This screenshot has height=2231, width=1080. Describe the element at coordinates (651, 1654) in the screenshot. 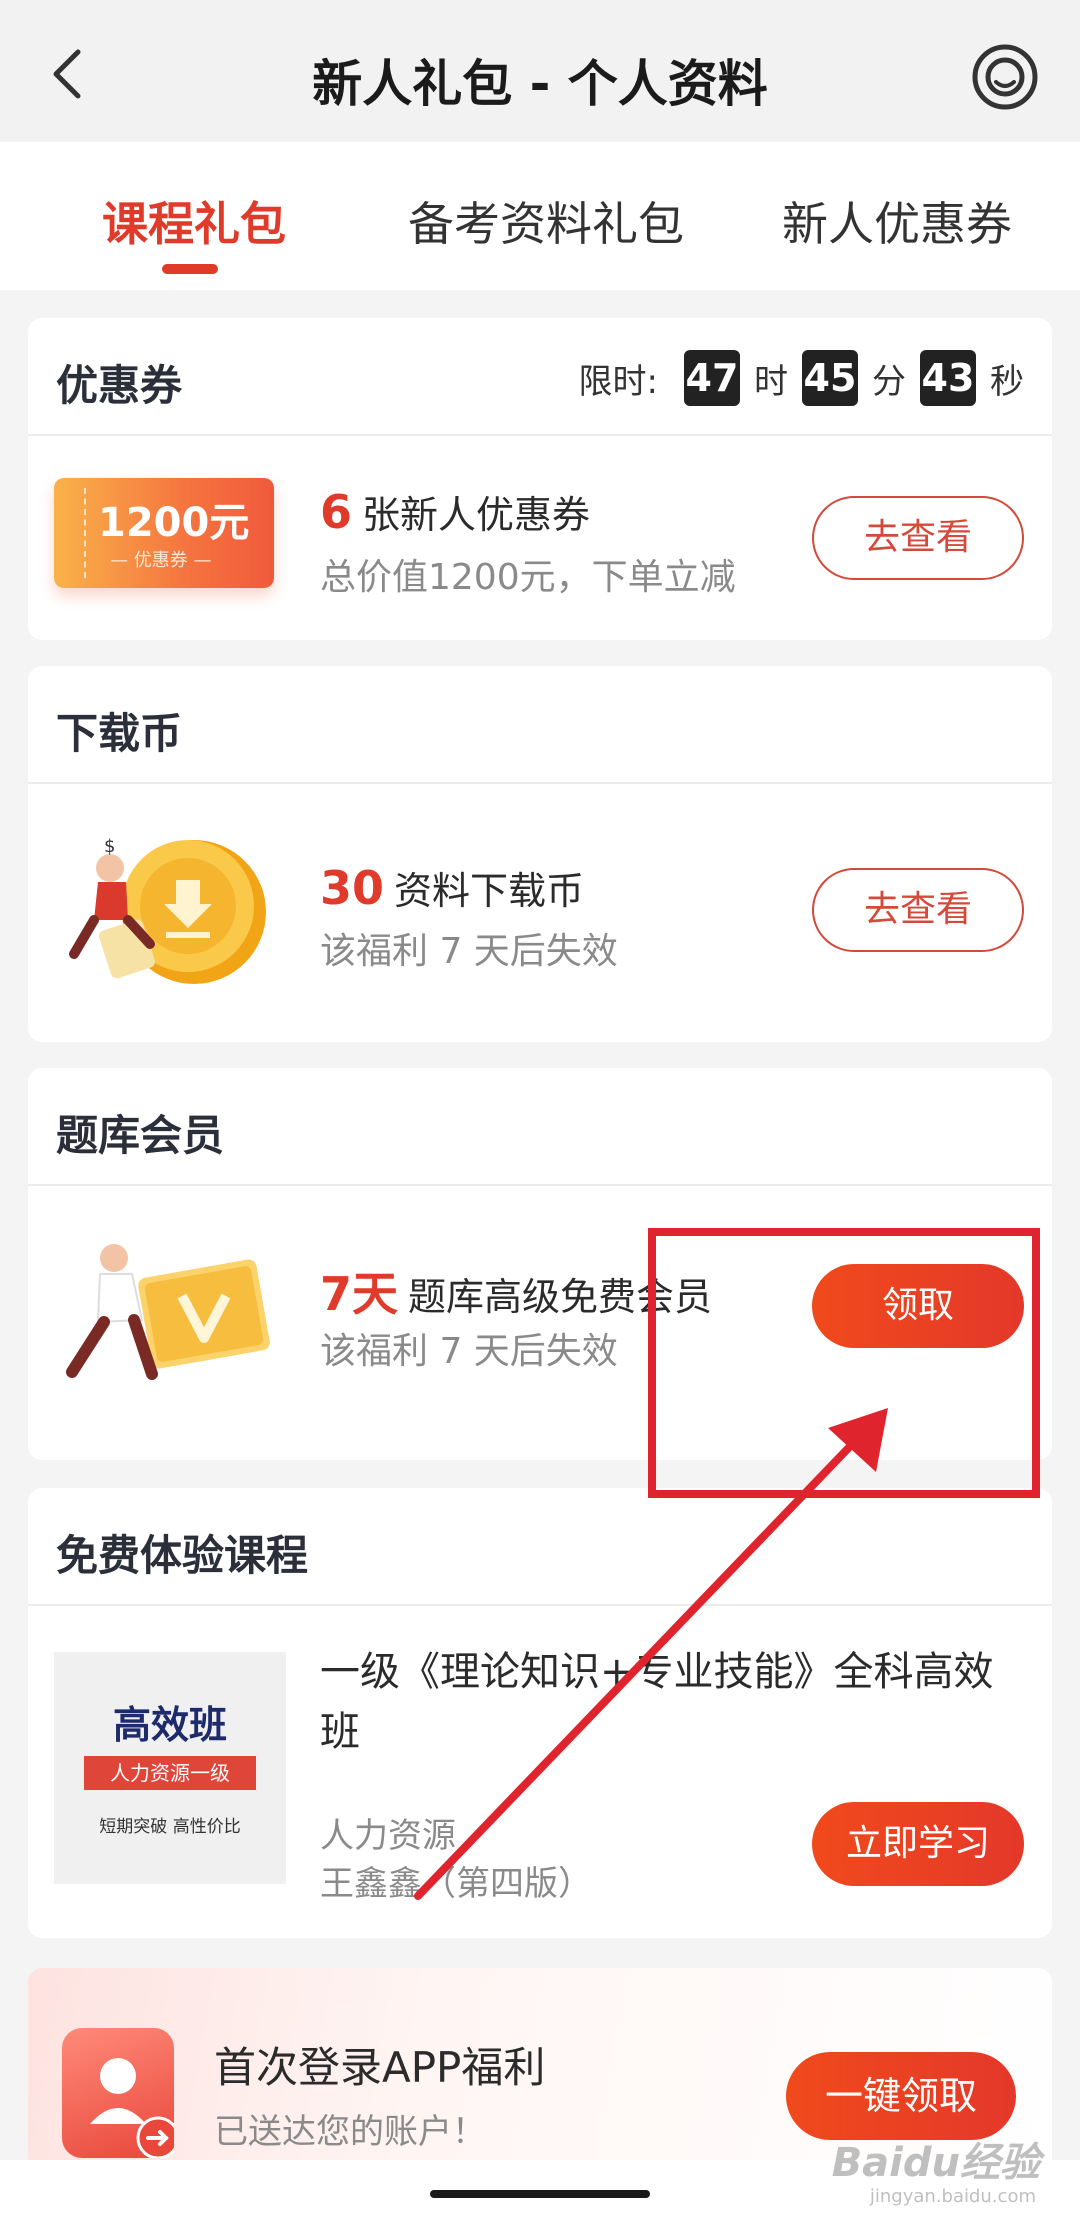

I see `annotation-arrow-icon` at that location.